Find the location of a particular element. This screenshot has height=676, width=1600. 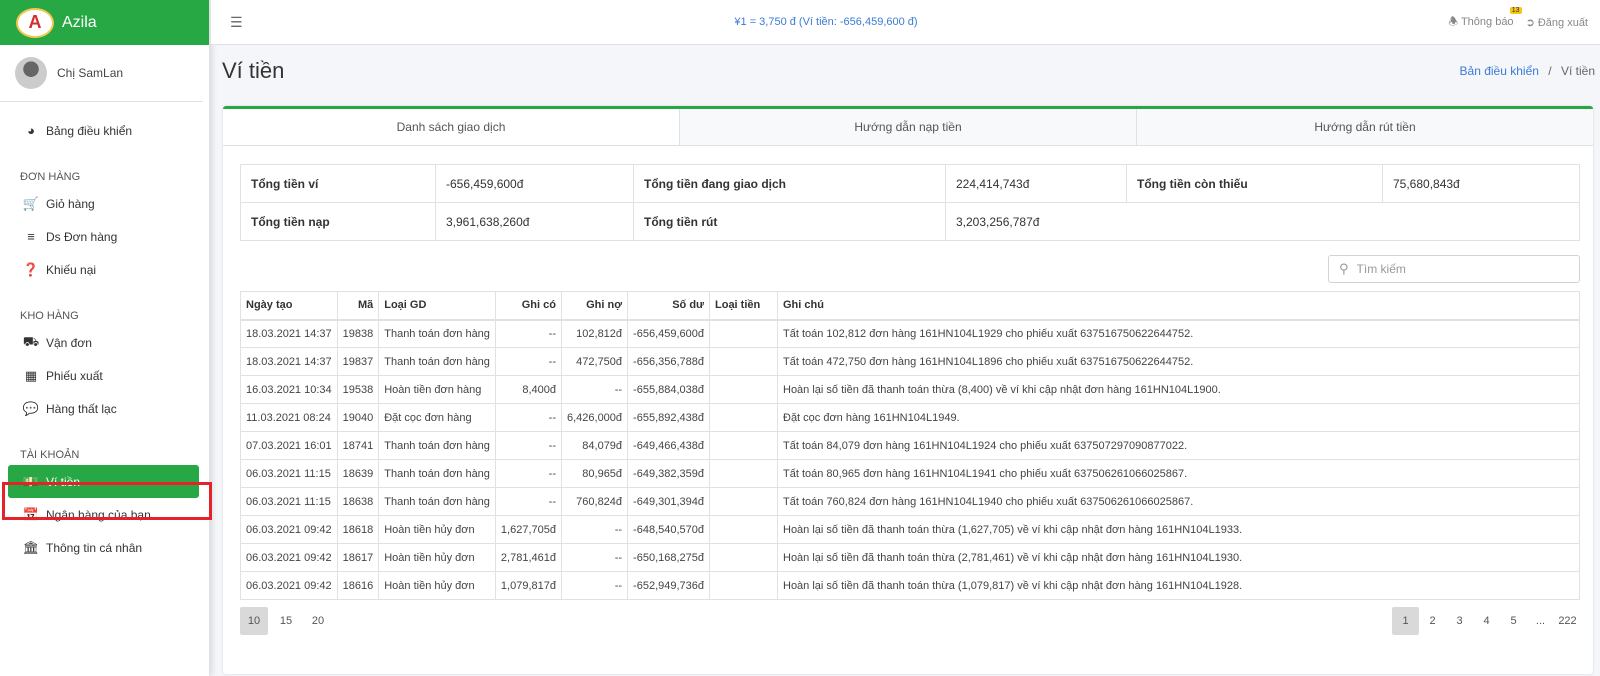

notifications-button: 🕭 Thông báo 13 is located at coordinates (1485, 19).